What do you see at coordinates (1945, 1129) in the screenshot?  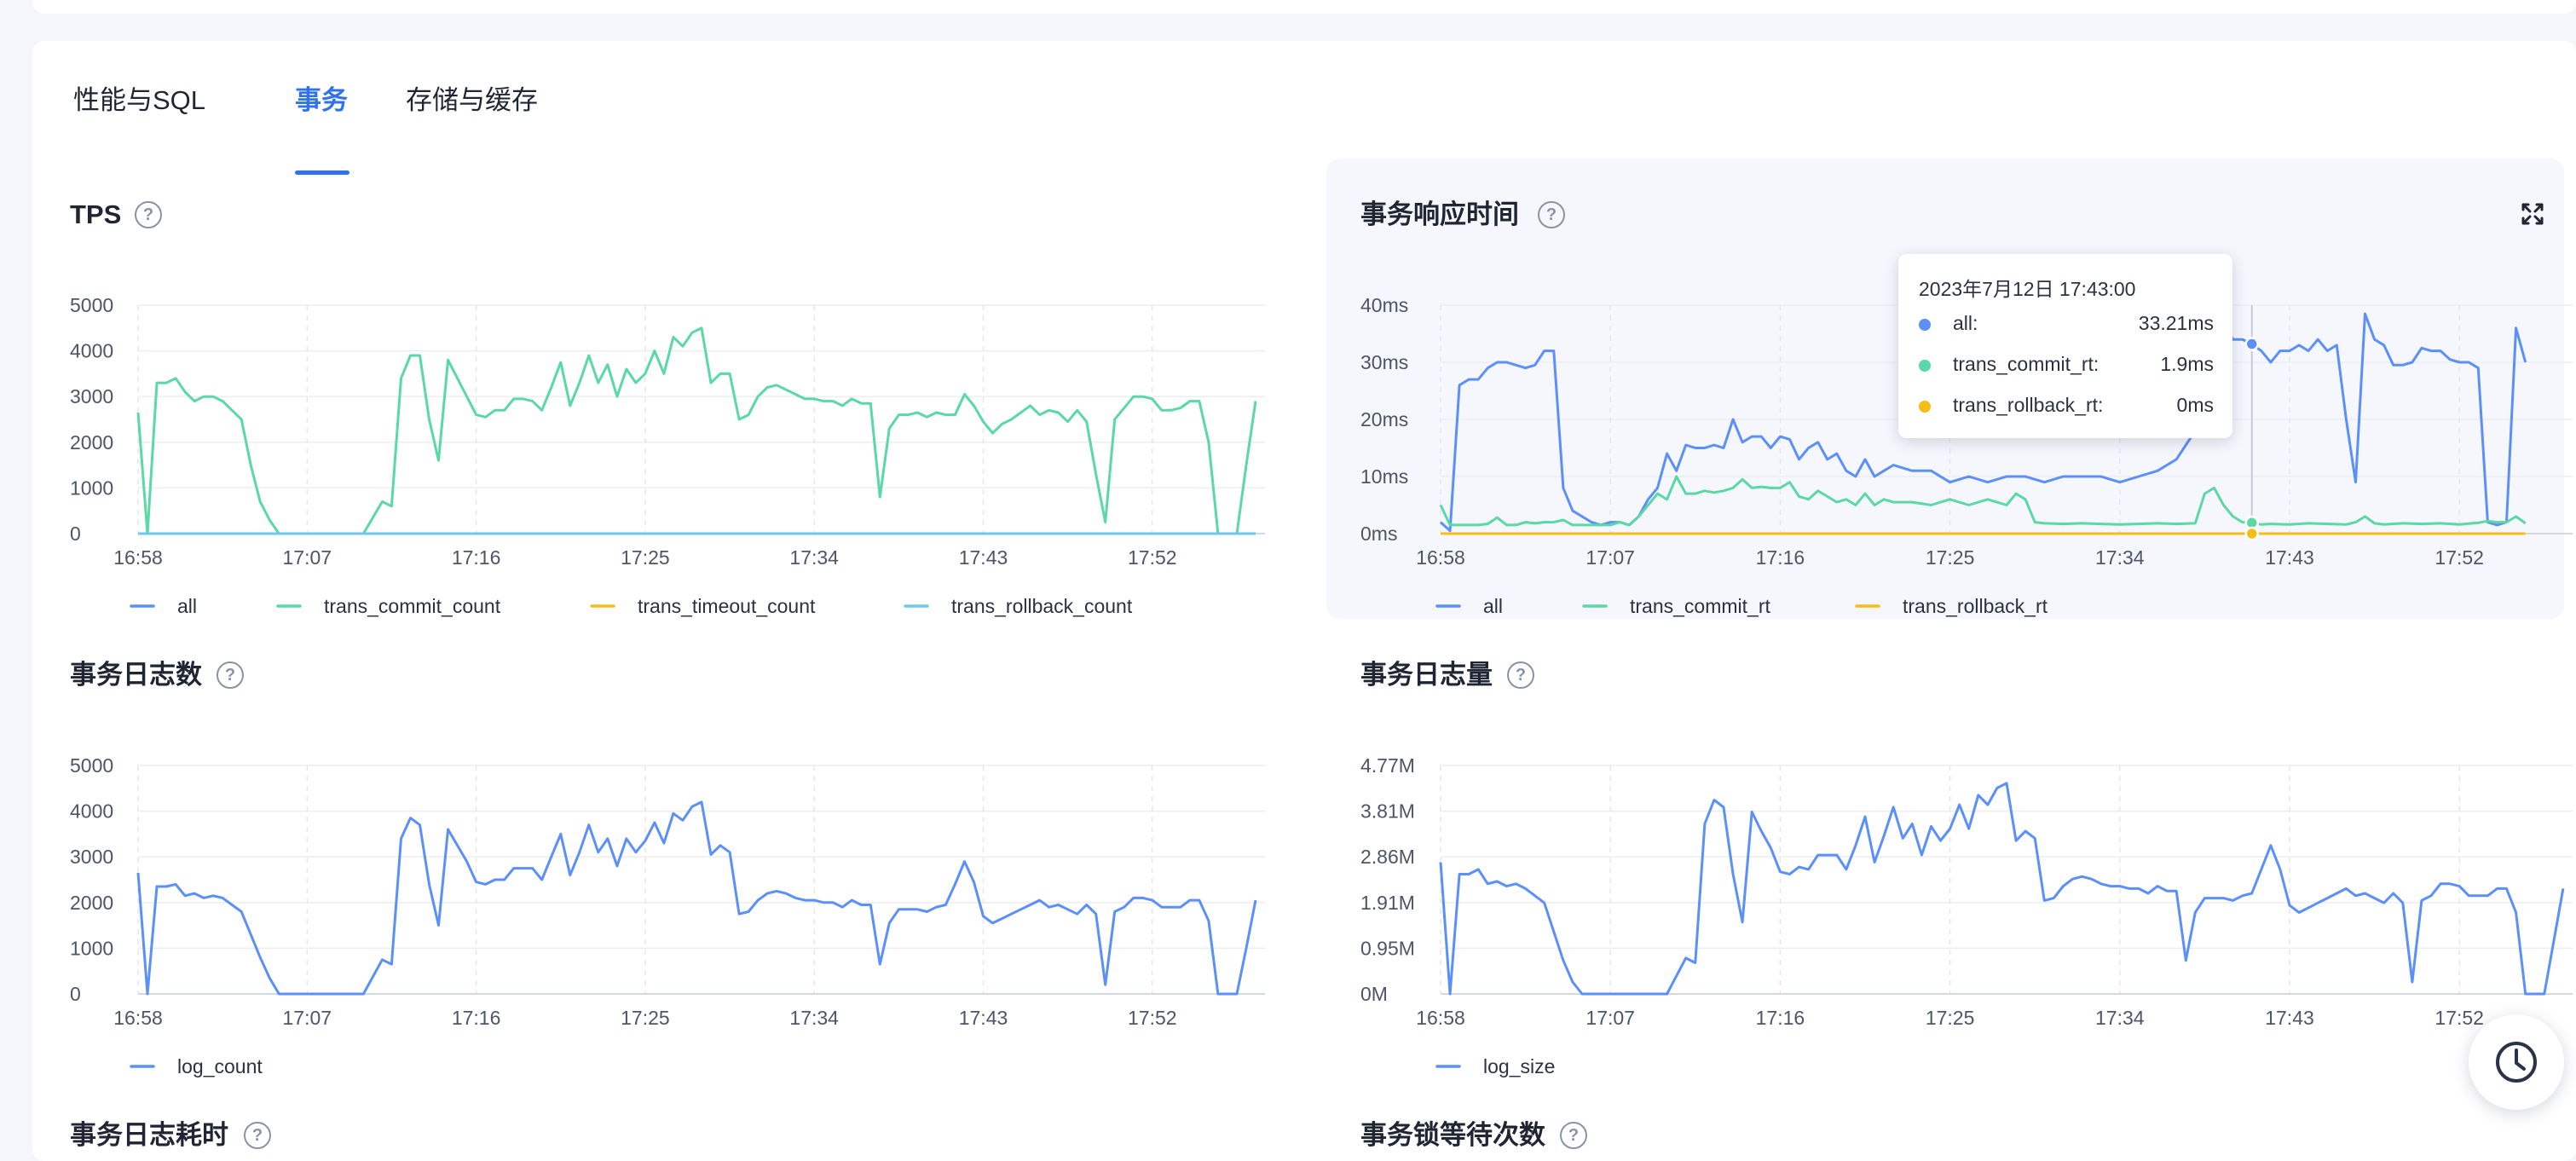 I see `lock-wait-panel: 事务锁等待次数 ?` at bounding box center [1945, 1129].